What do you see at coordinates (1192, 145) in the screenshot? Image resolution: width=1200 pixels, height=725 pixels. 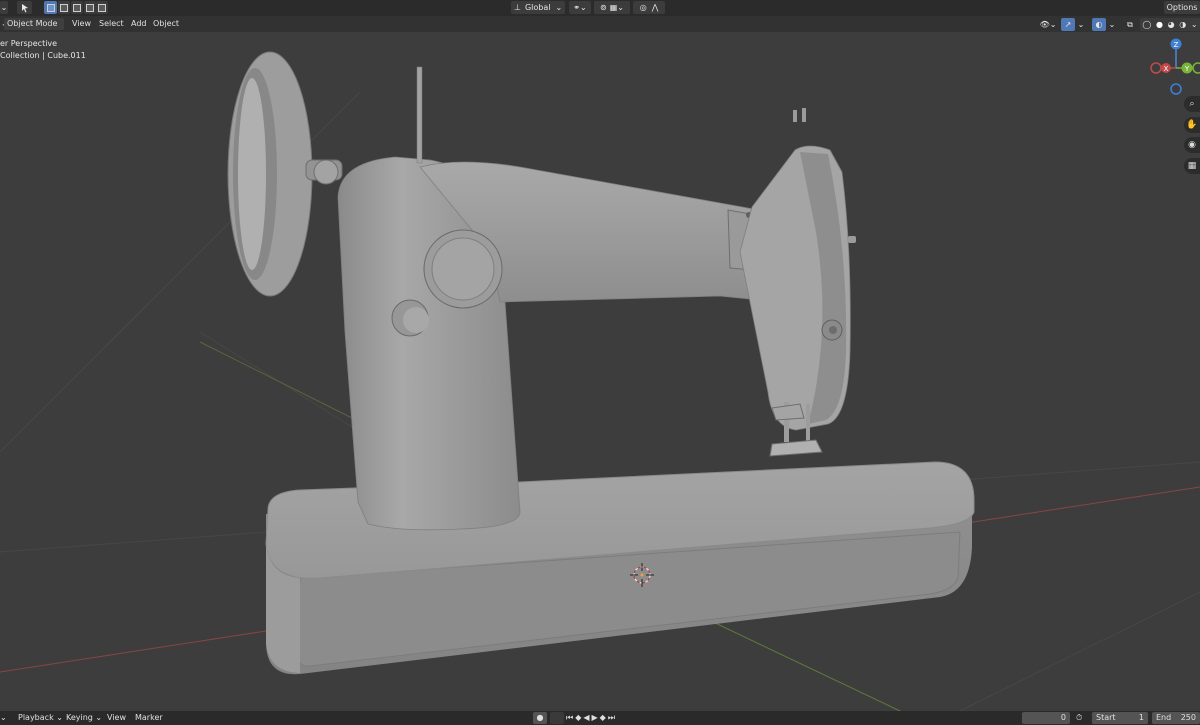 I see `camera-icon: ◉` at bounding box center [1192, 145].